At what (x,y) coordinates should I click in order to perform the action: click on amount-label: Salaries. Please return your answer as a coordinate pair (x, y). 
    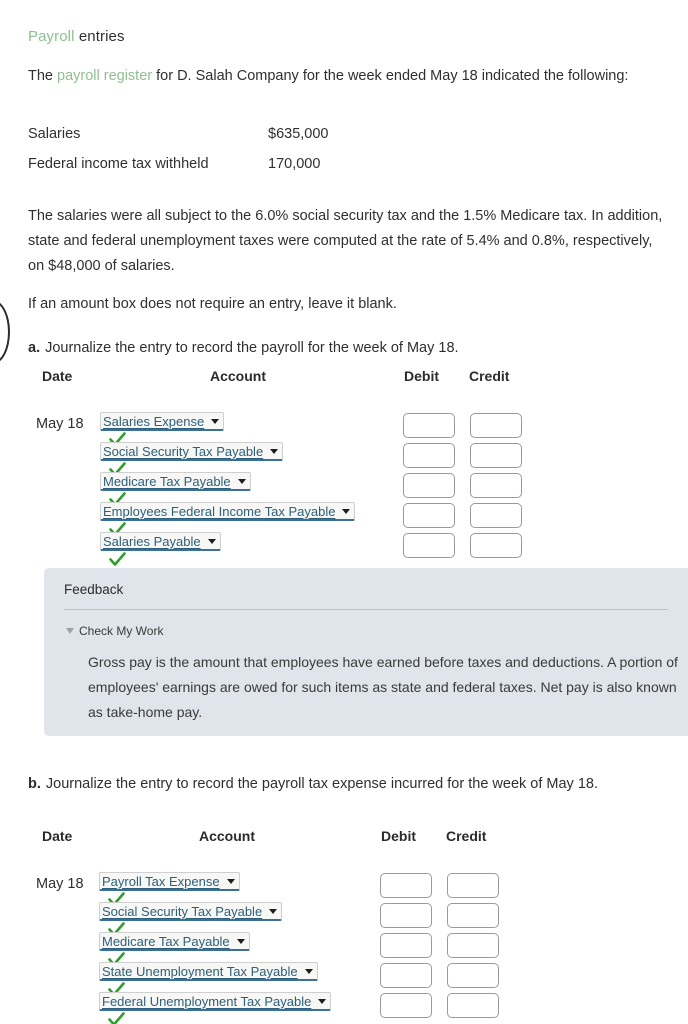
    Looking at the image, I should click on (54, 134).